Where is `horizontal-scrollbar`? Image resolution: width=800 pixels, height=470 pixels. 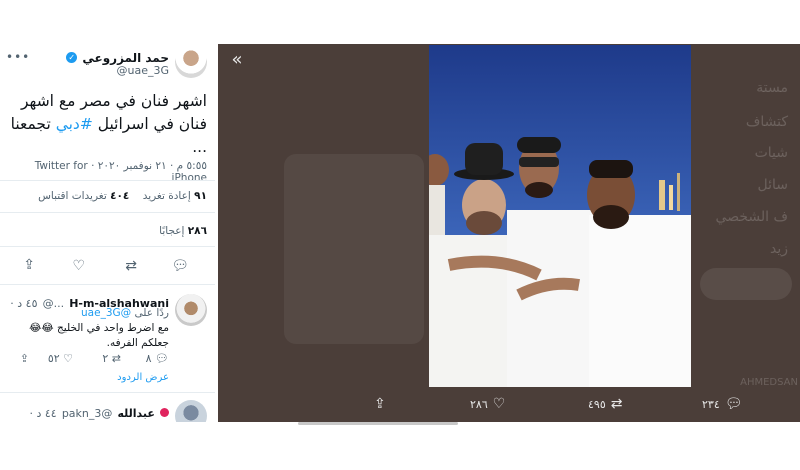 horizontal-scrollbar is located at coordinates (378, 423).